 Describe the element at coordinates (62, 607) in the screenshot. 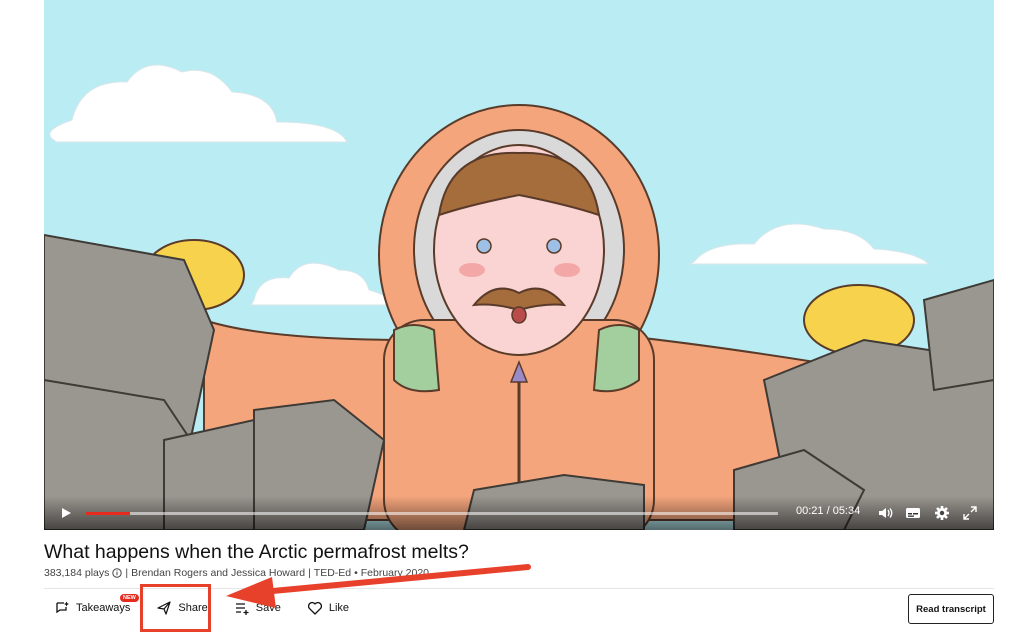

I see `takeaways-icon` at that location.